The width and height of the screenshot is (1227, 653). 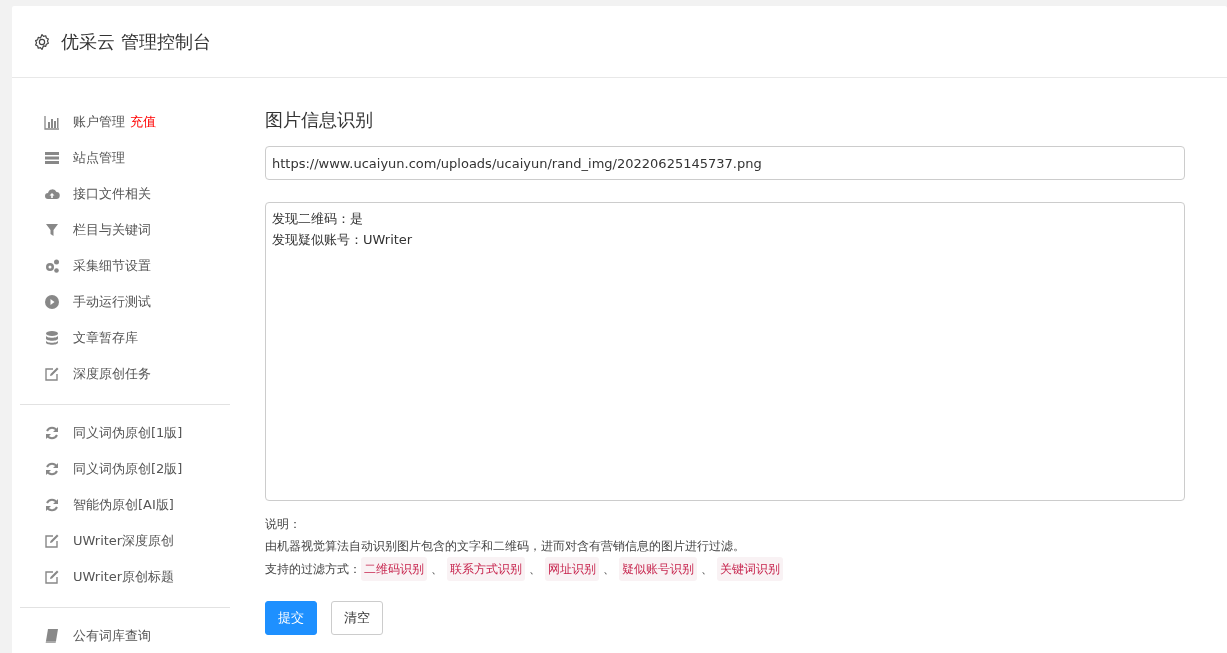 What do you see at coordinates (52, 122) in the screenshot?
I see `bar-chart-icon` at bounding box center [52, 122].